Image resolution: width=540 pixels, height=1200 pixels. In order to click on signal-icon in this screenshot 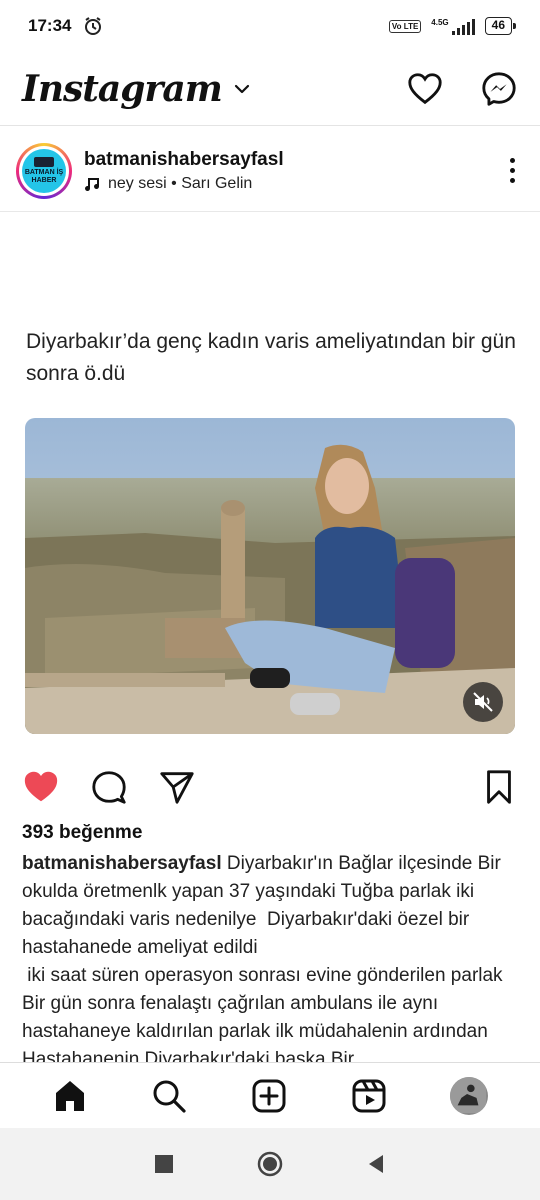, I will do `click(463, 26)`.